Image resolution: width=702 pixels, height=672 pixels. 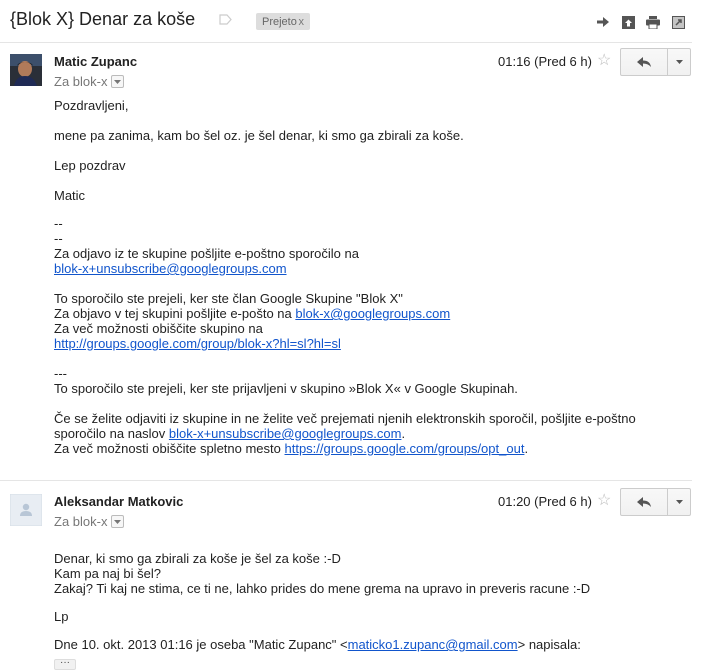 I want to click on message-time: 01:16 (Pred 6 h), so click(x=545, y=61).